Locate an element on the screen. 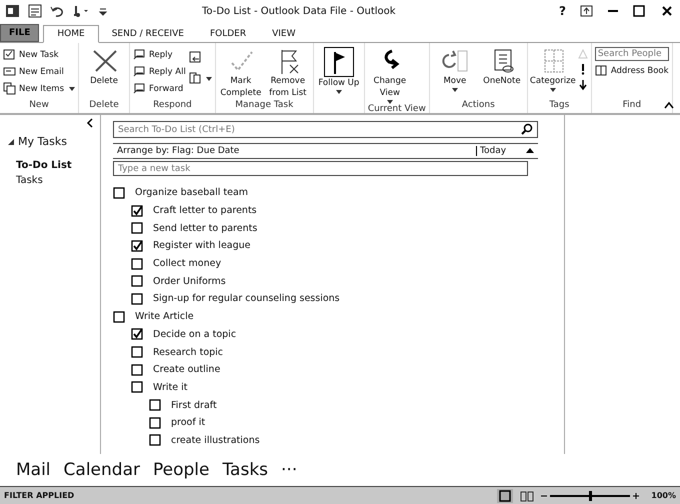 The height and width of the screenshot is (504, 680). ribbon-button: Reply All is located at coordinates (159, 71).